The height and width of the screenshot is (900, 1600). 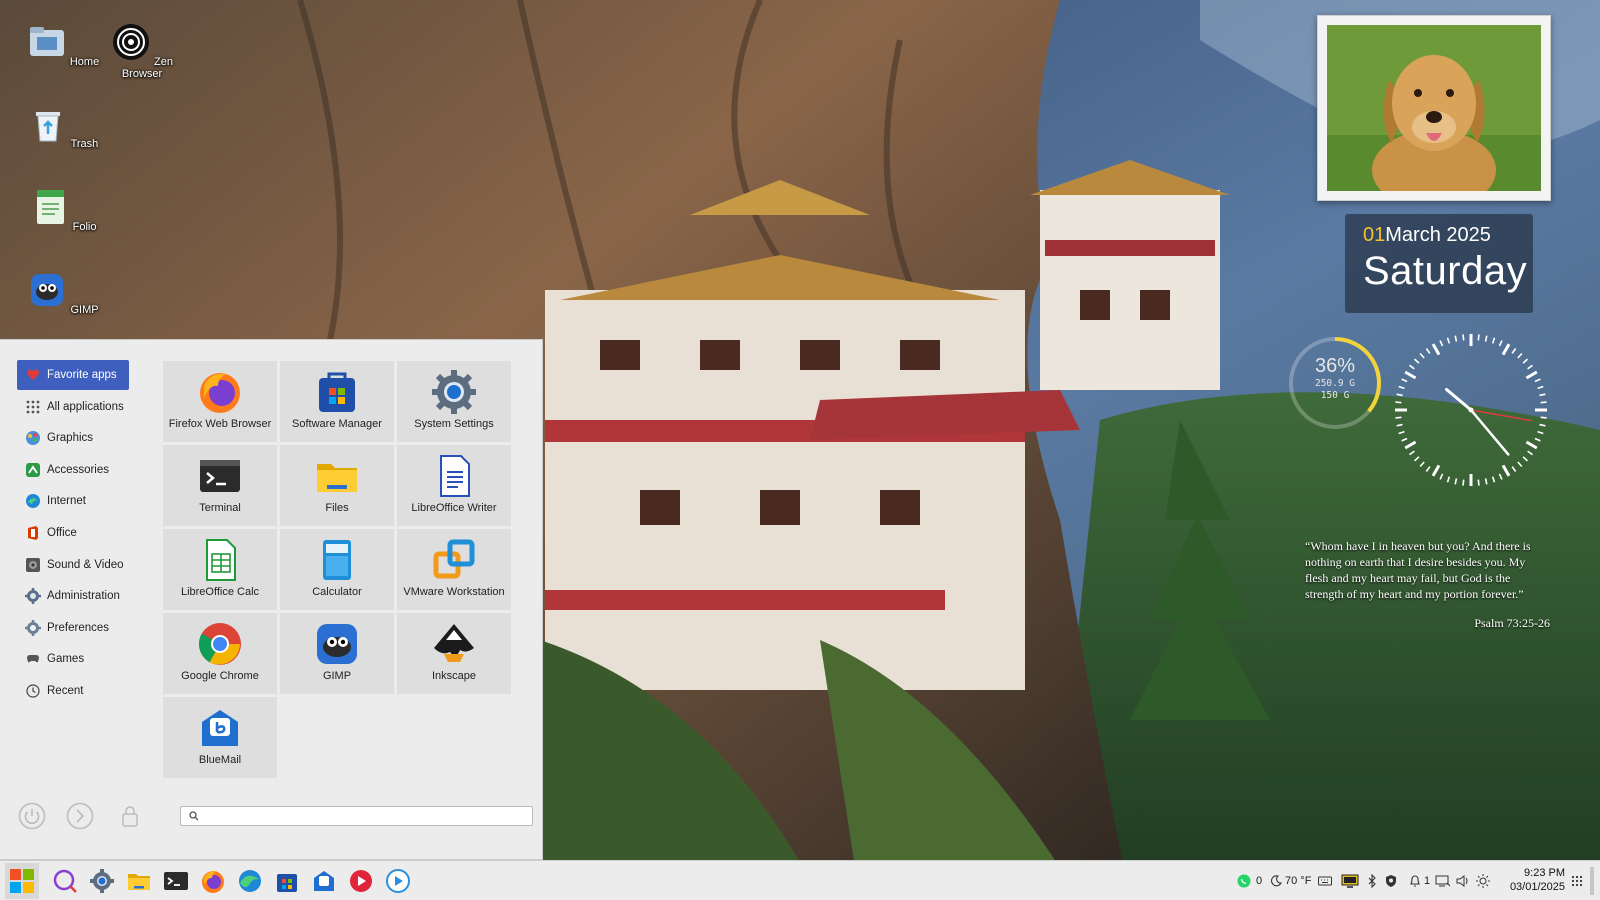 What do you see at coordinates (220, 592) in the screenshot?
I see `app-label: LibreOffice Calc` at bounding box center [220, 592].